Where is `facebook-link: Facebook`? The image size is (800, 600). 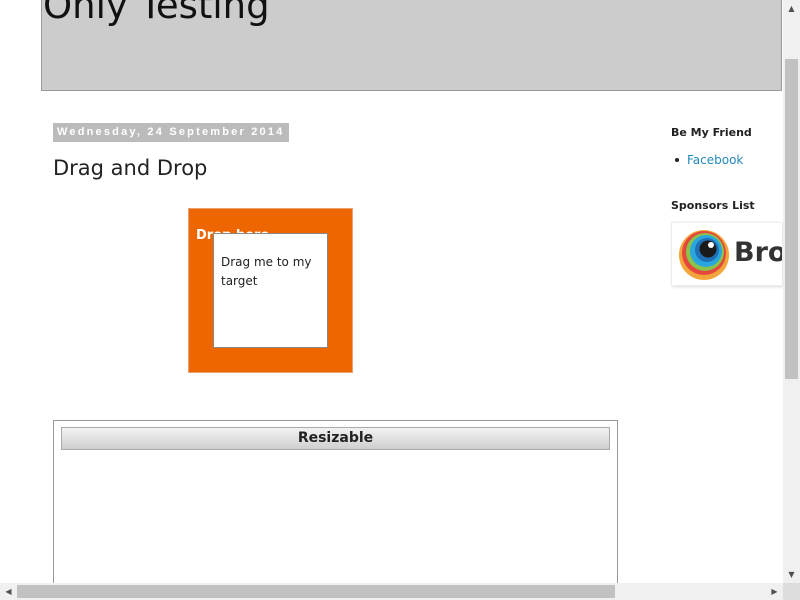 facebook-link: Facebook is located at coordinates (715, 160).